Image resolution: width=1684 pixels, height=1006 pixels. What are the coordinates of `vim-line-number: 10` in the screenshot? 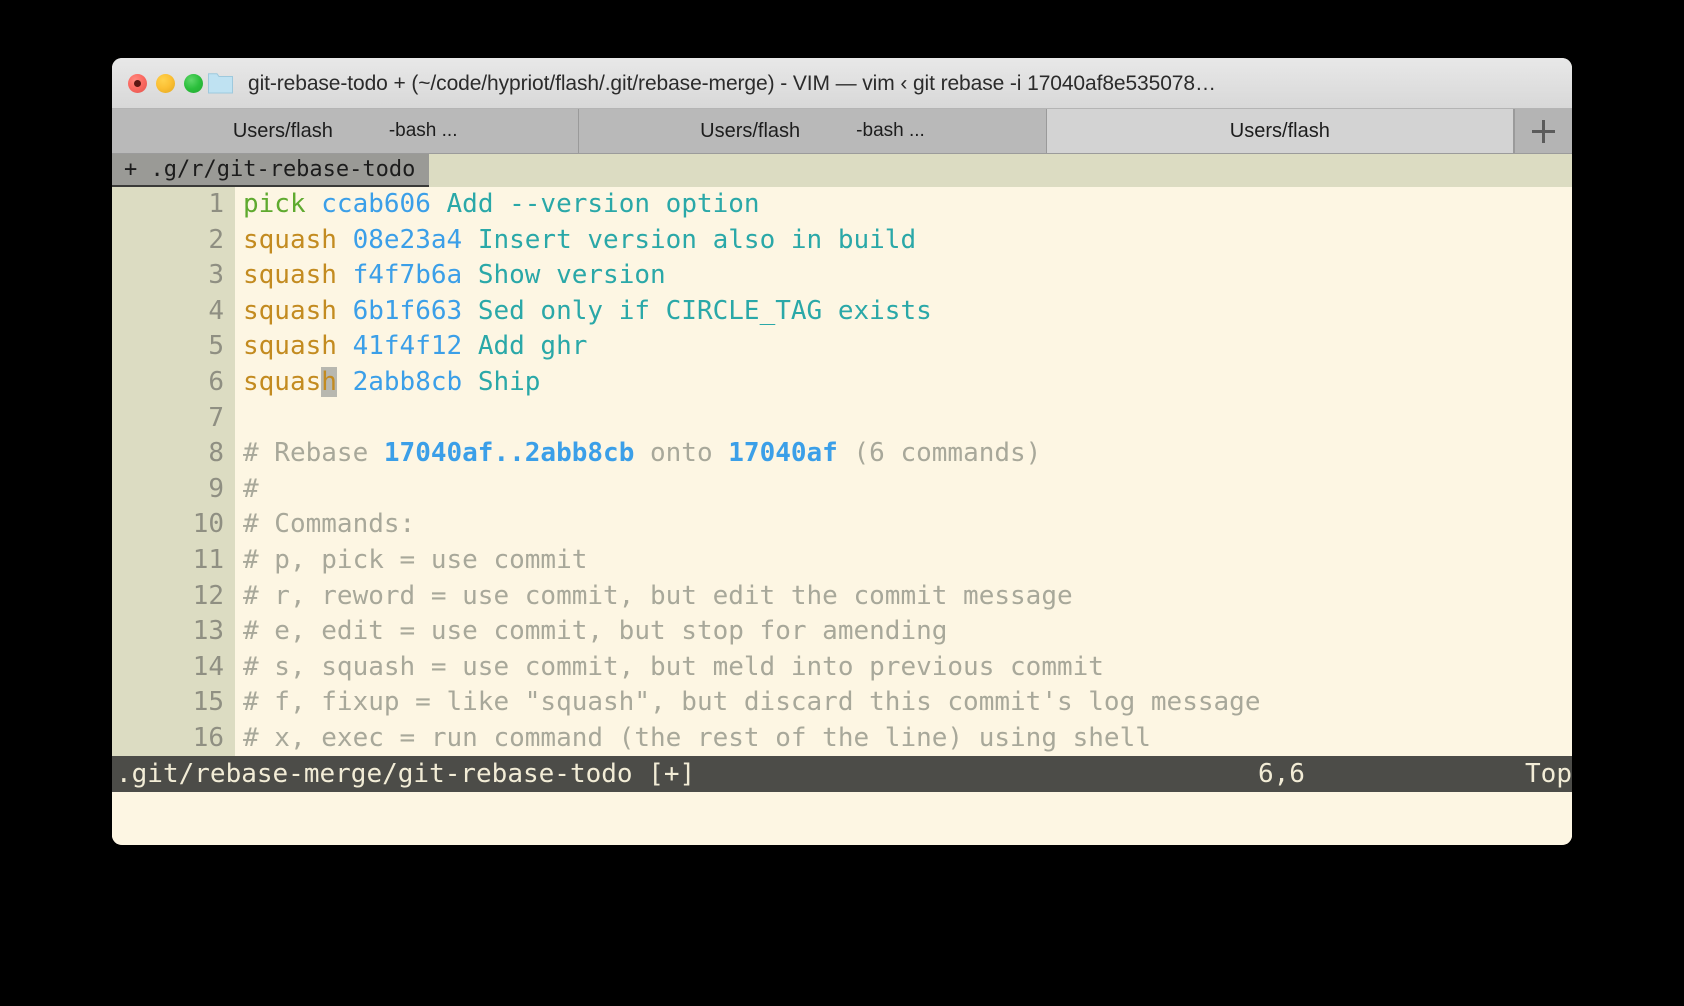 It's located at (208, 524).